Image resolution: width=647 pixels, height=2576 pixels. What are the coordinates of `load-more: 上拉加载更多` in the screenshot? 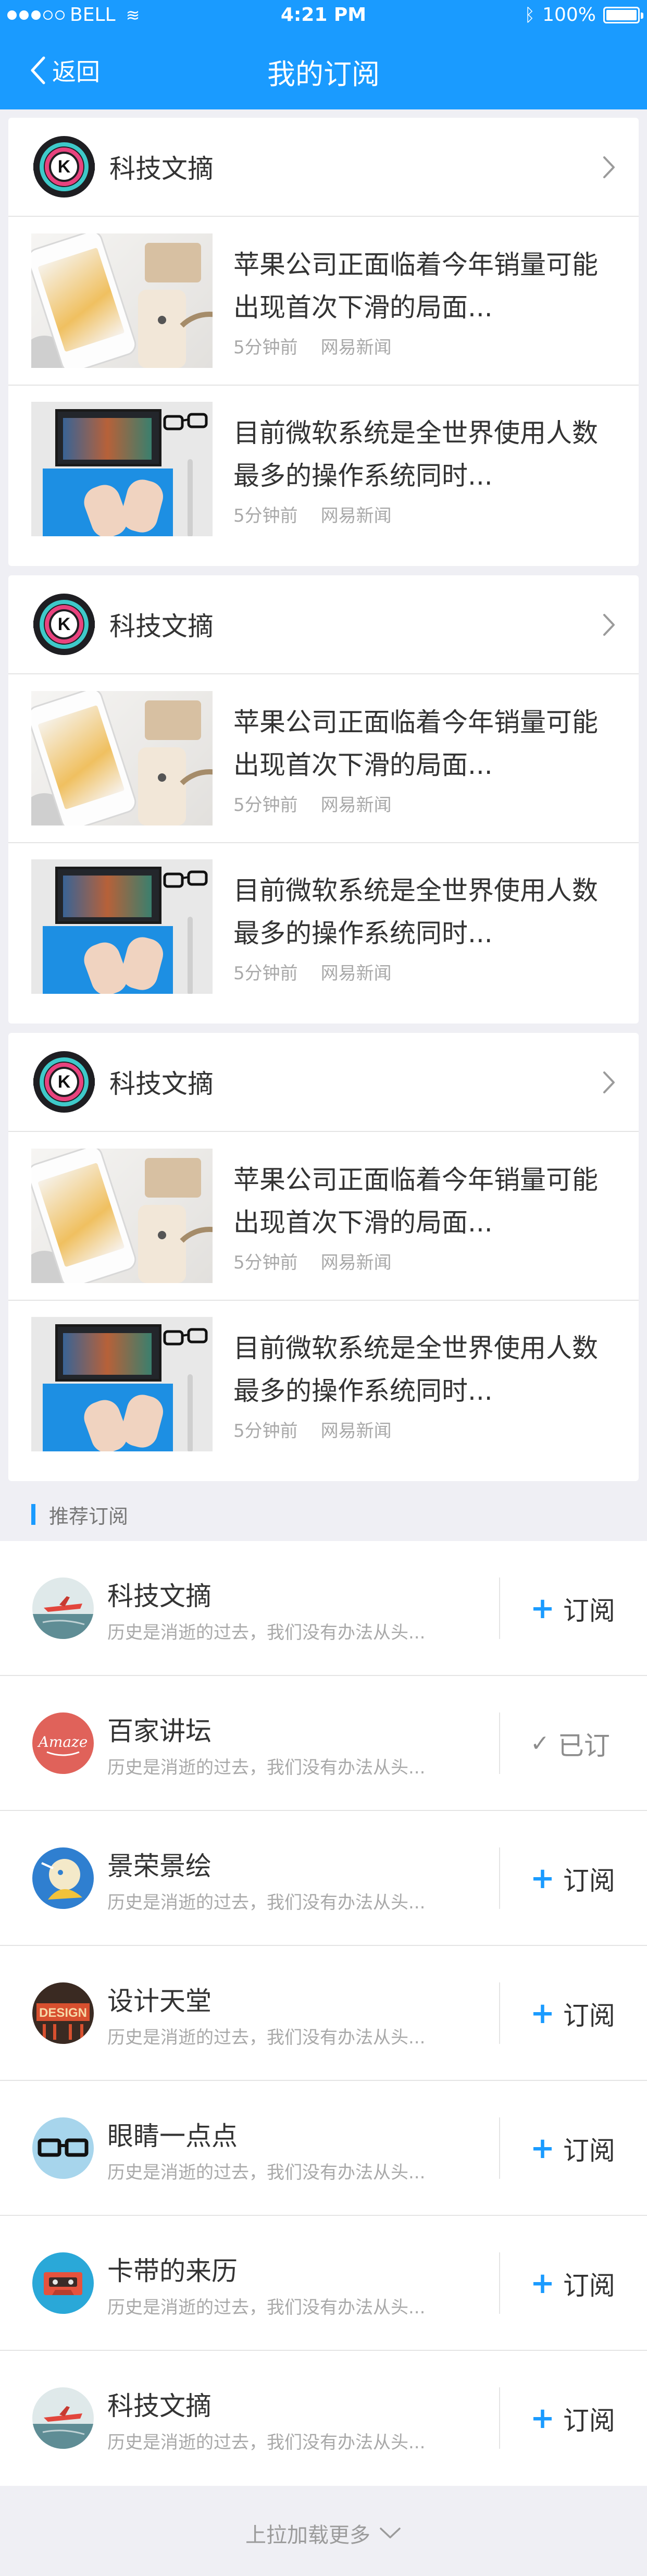 It's located at (323, 2533).